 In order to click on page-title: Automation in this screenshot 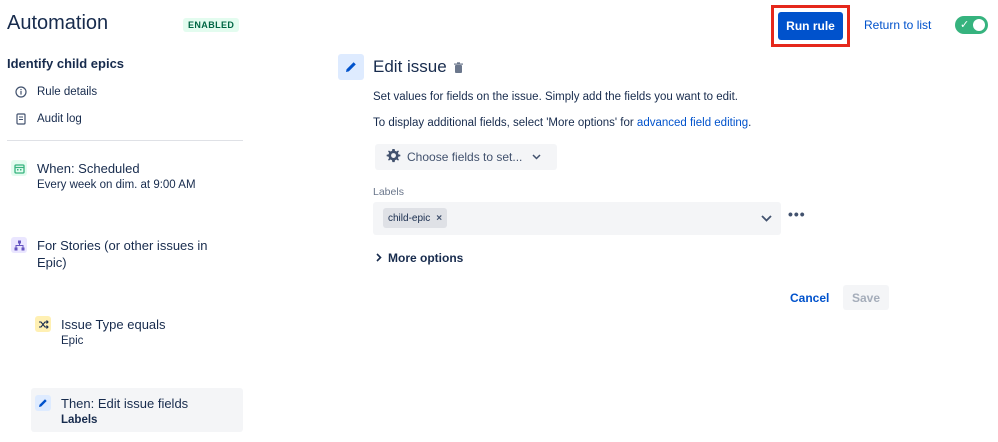, I will do `click(58, 23)`.